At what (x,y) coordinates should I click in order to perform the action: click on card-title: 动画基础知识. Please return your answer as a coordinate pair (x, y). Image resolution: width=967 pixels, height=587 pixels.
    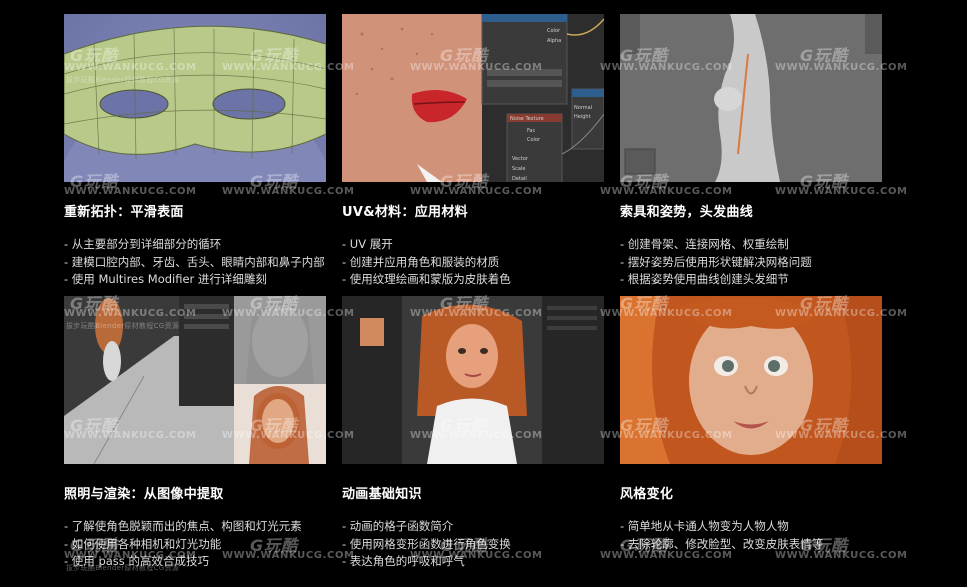
    Looking at the image, I should click on (382, 494).